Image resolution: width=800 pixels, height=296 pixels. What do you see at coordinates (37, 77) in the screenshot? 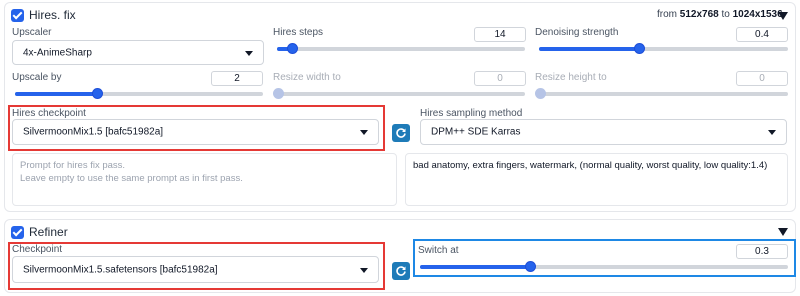
I see `upscale-by-label: Upscale by` at bounding box center [37, 77].